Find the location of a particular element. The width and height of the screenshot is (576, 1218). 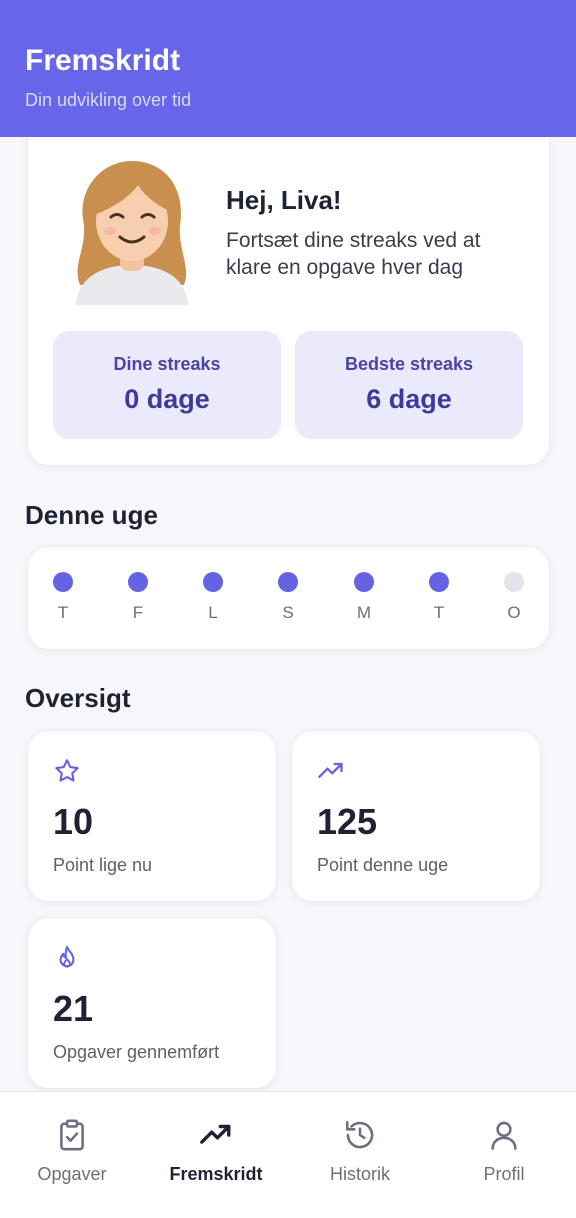

bottom-navigation: Opgaver Fremskridt Historik Profil is located at coordinates (288, 1154).